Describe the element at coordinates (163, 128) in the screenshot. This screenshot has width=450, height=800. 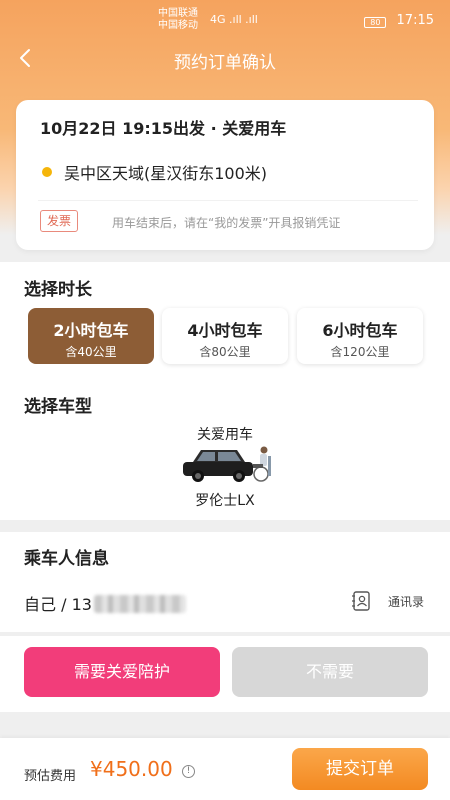
I see `trip-summary: 10月22日 19:15出发 · 关爱用车` at that location.